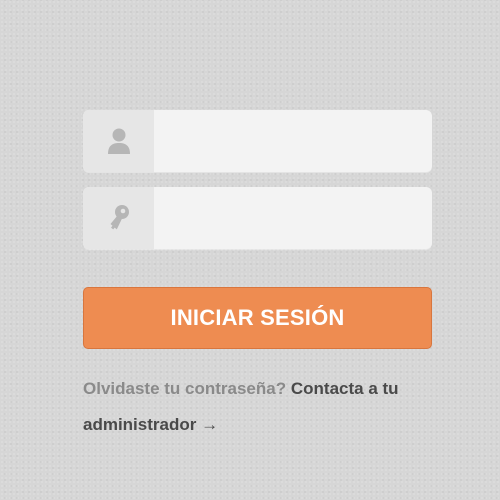 The image size is (500, 500). I want to click on username-field, so click(257, 141).